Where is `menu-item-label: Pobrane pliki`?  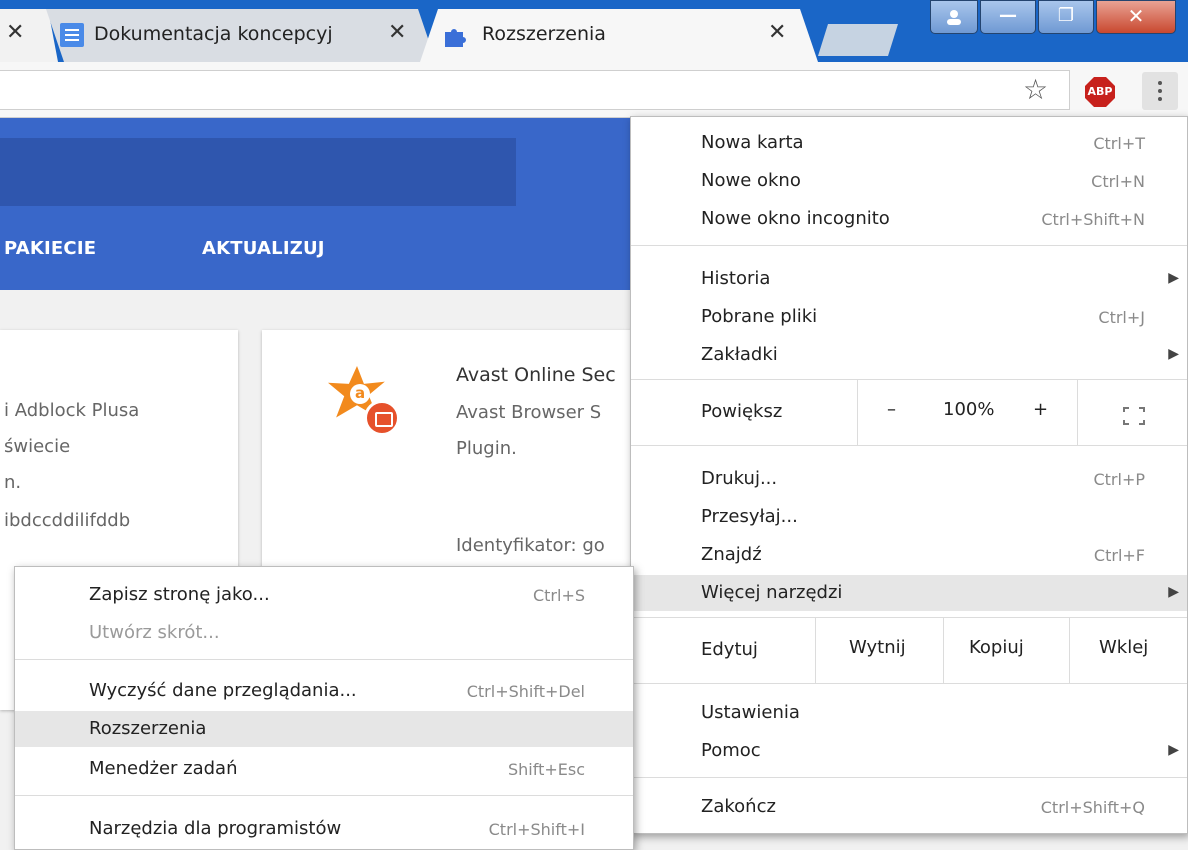
menu-item-label: Pobrane pliki is located at coordinates (759, 316).